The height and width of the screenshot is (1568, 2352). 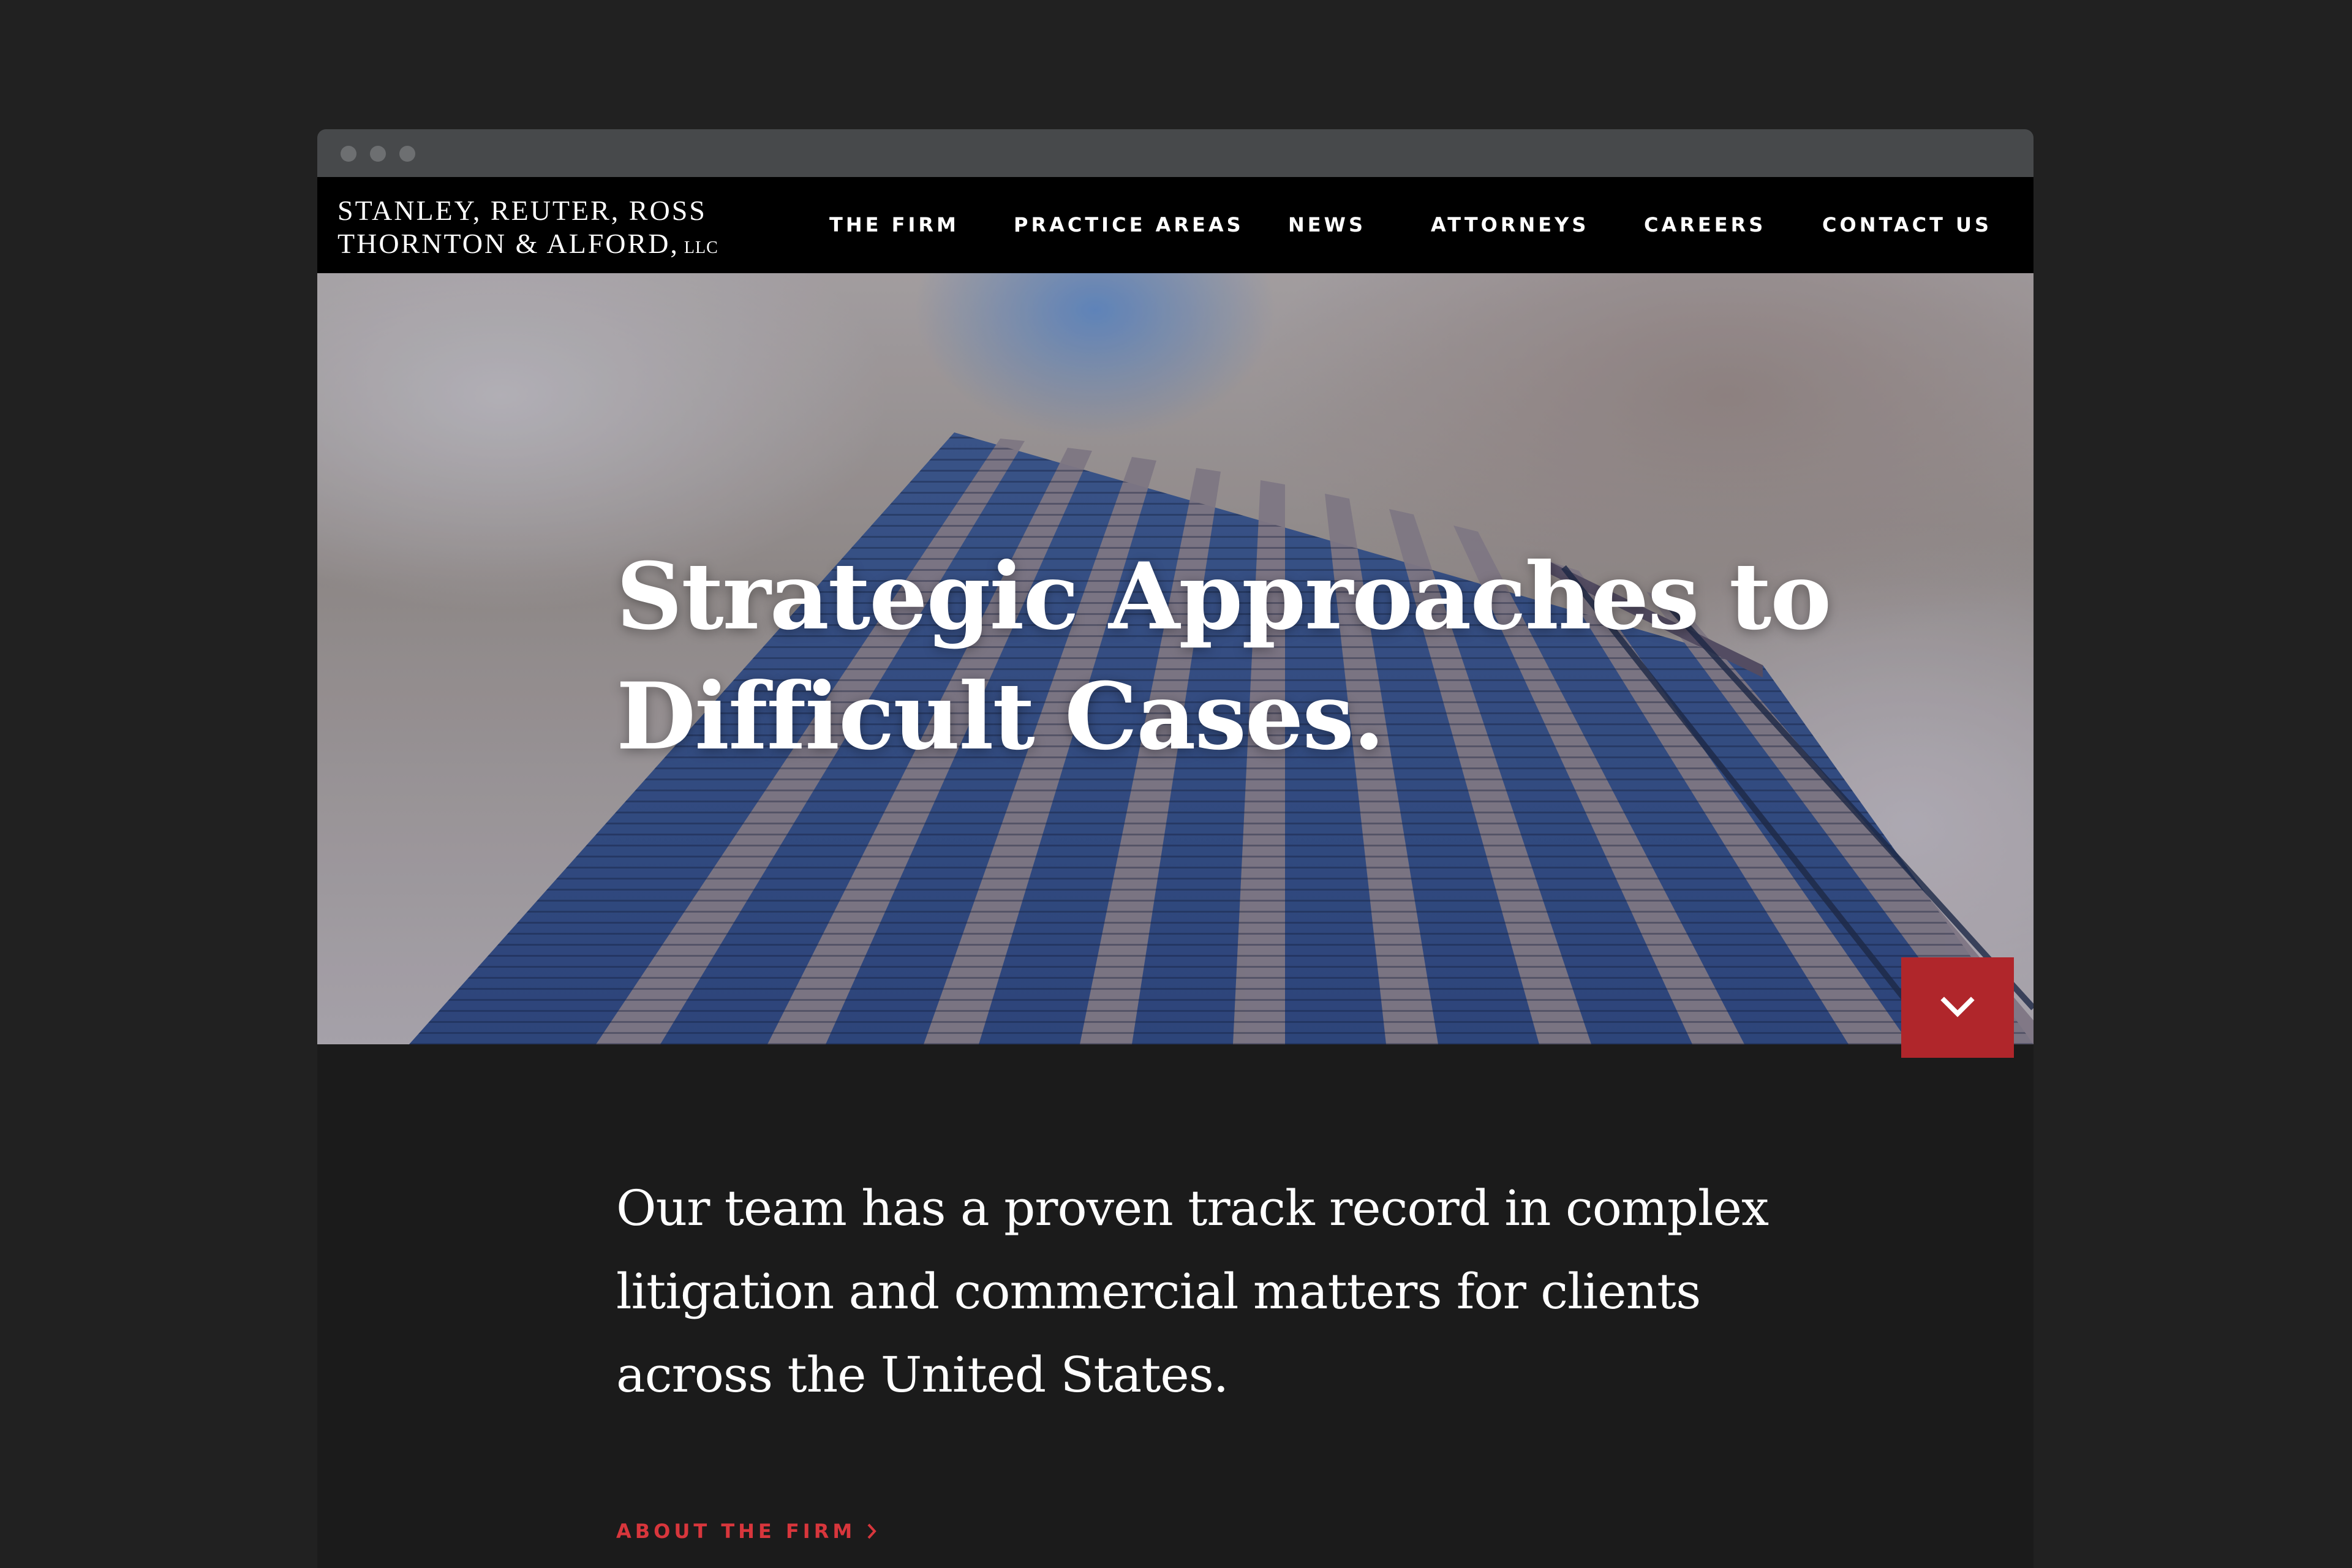 I want to click on nav-item-careers: CAREERS, so click(x=1705, y=225).